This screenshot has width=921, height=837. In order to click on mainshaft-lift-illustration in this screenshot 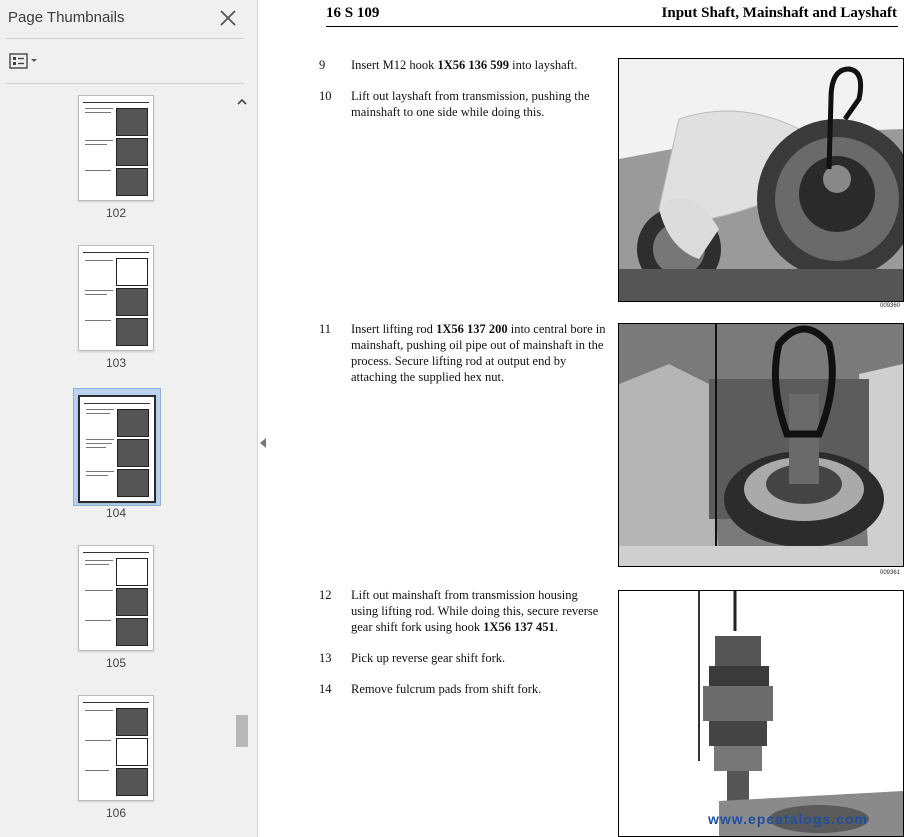, I will do `click(761, 713)`.